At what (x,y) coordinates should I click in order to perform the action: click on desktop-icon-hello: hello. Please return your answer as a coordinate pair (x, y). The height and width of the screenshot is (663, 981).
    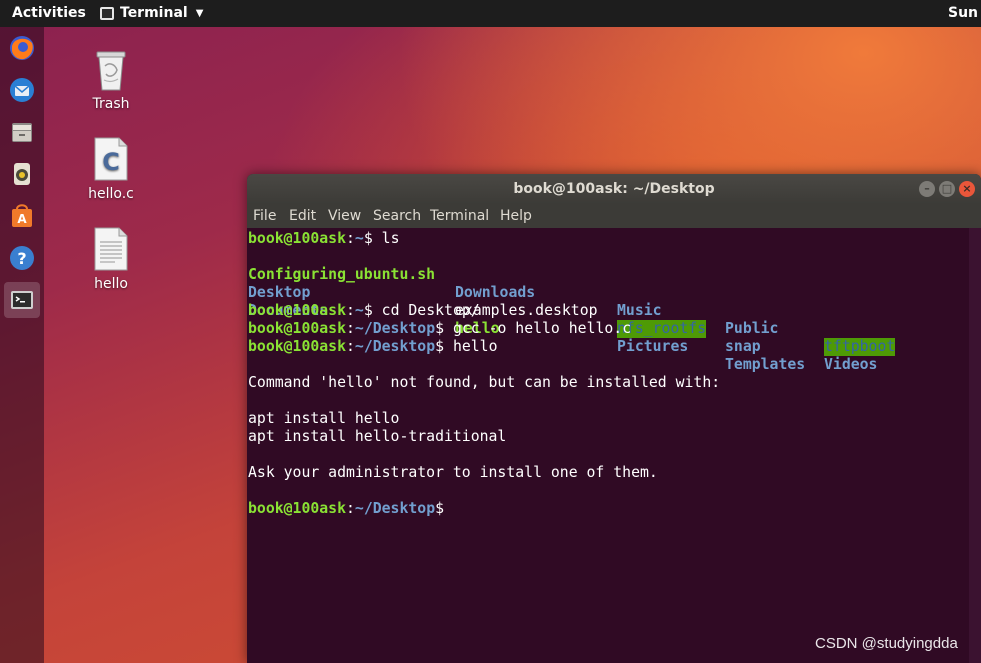
    Looking at the image, I should click on (111, 259).